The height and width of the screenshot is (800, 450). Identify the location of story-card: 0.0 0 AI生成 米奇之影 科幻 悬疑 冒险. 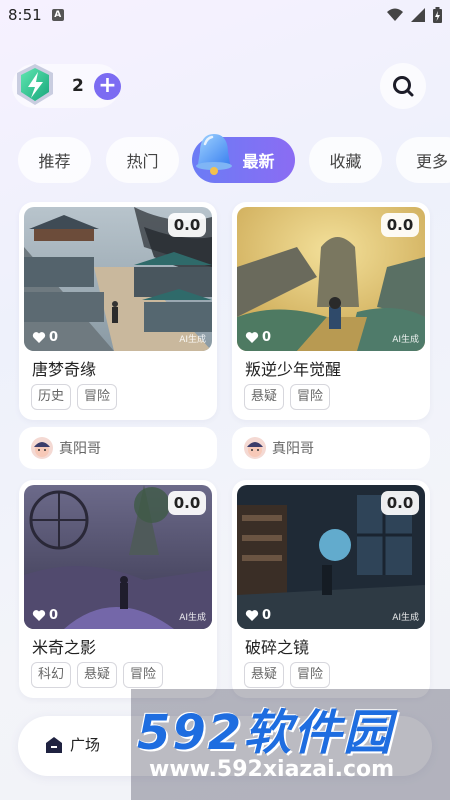
(118, 589).